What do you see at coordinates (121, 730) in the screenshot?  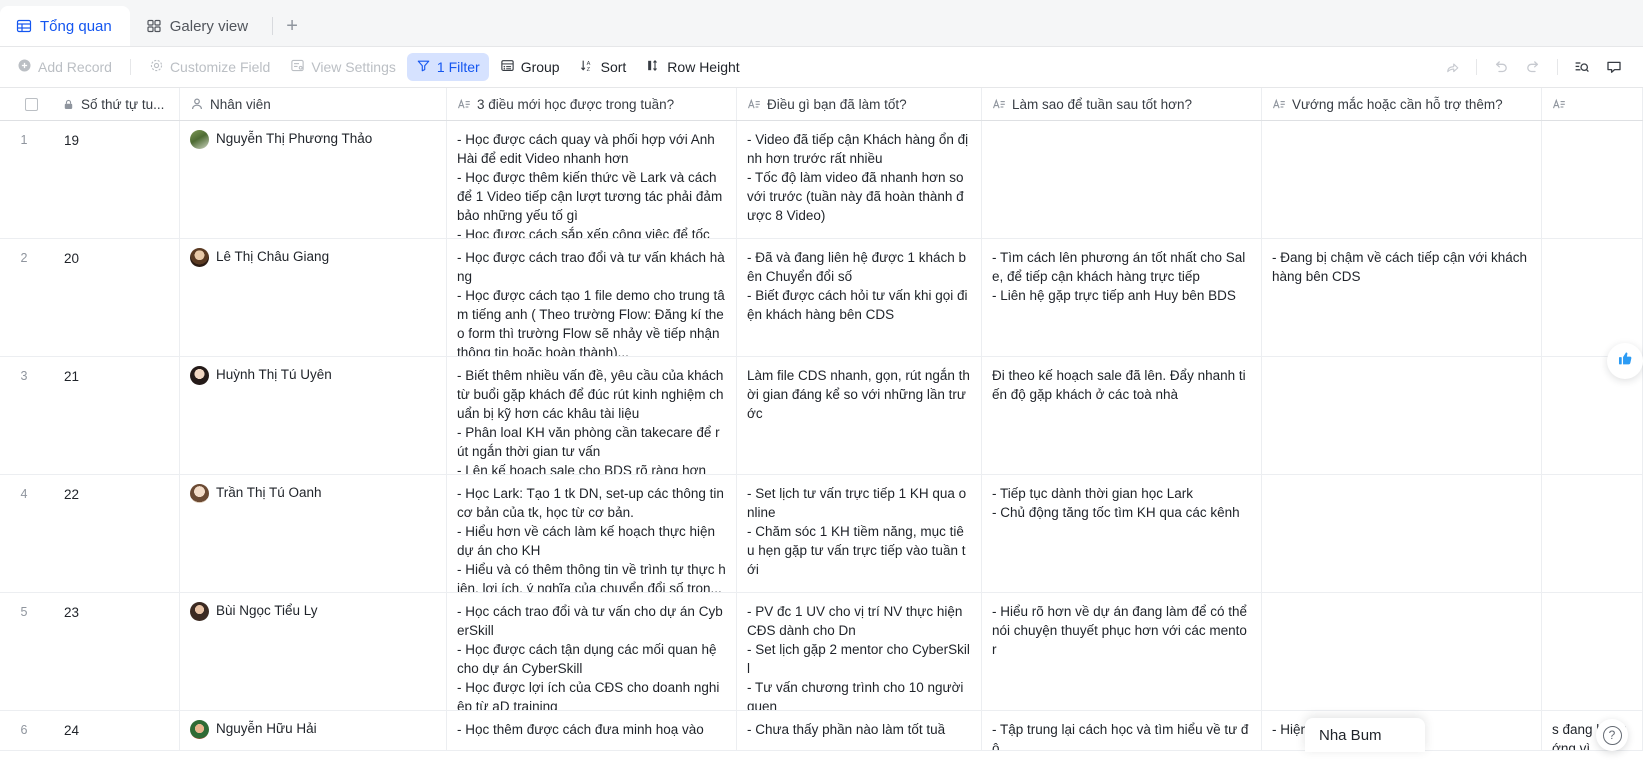 I see `cell-stt: 24` at bounding box center [121, 730].